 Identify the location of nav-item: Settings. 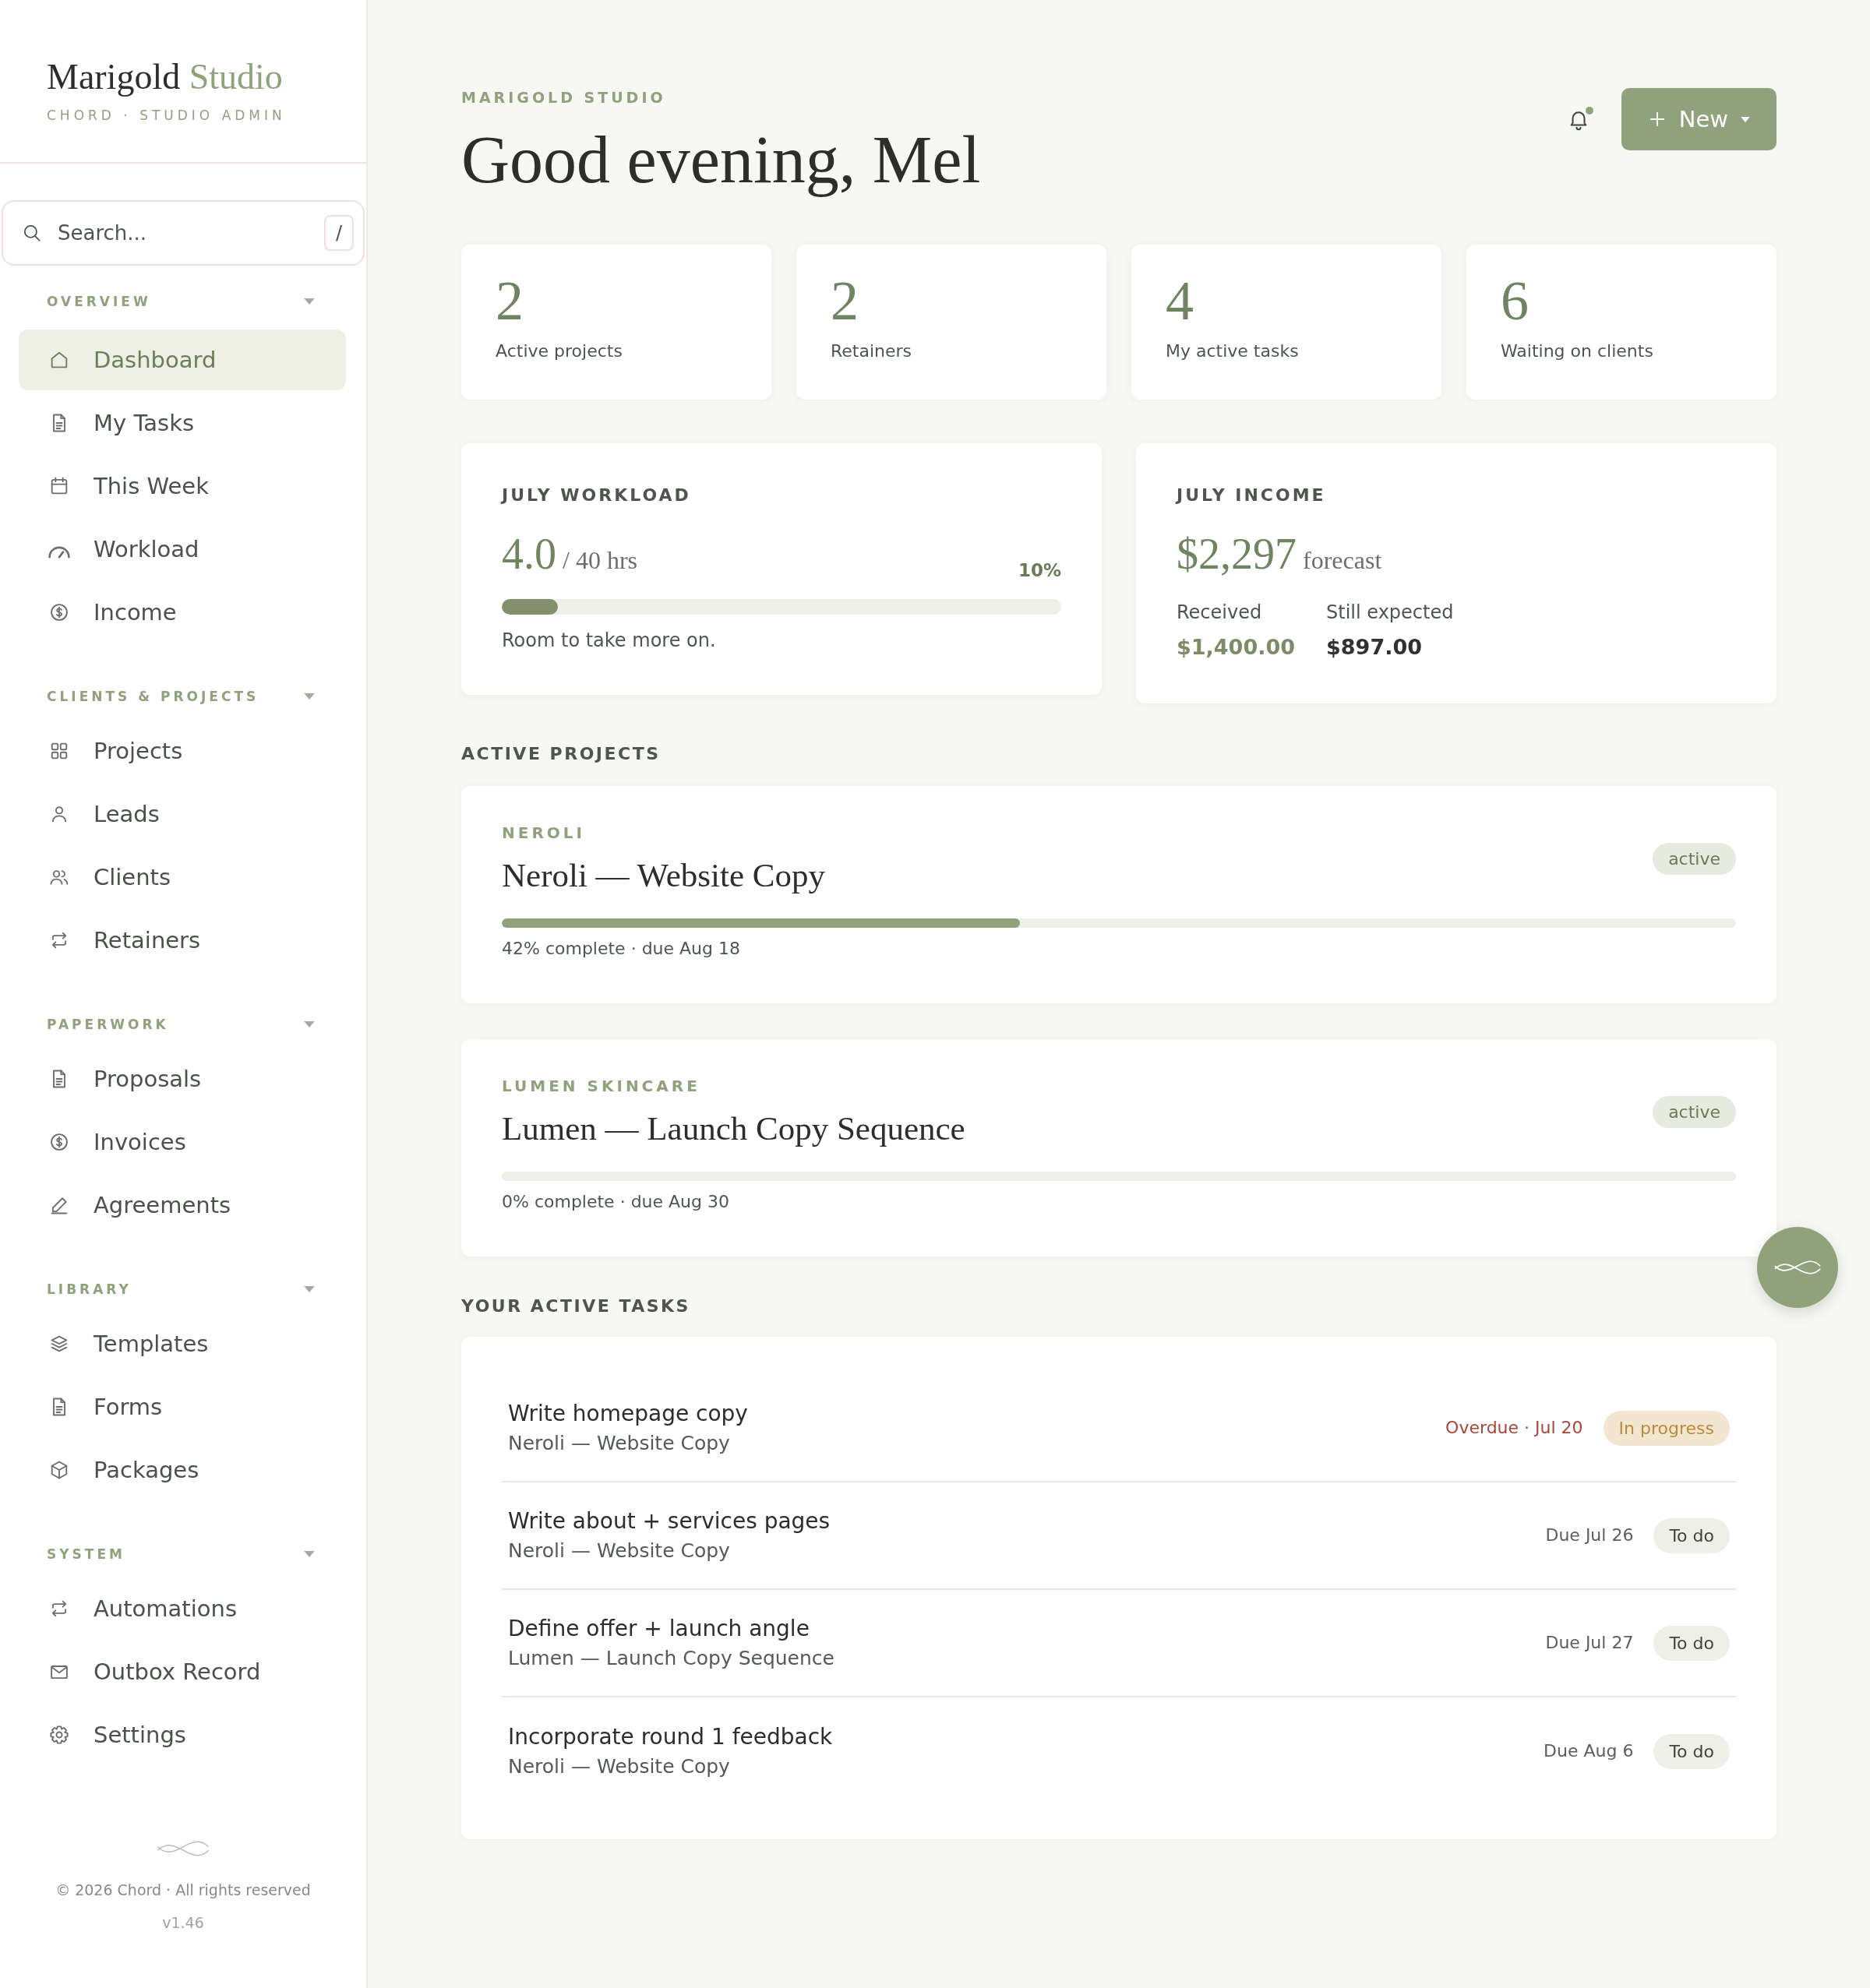
(182, 1734).